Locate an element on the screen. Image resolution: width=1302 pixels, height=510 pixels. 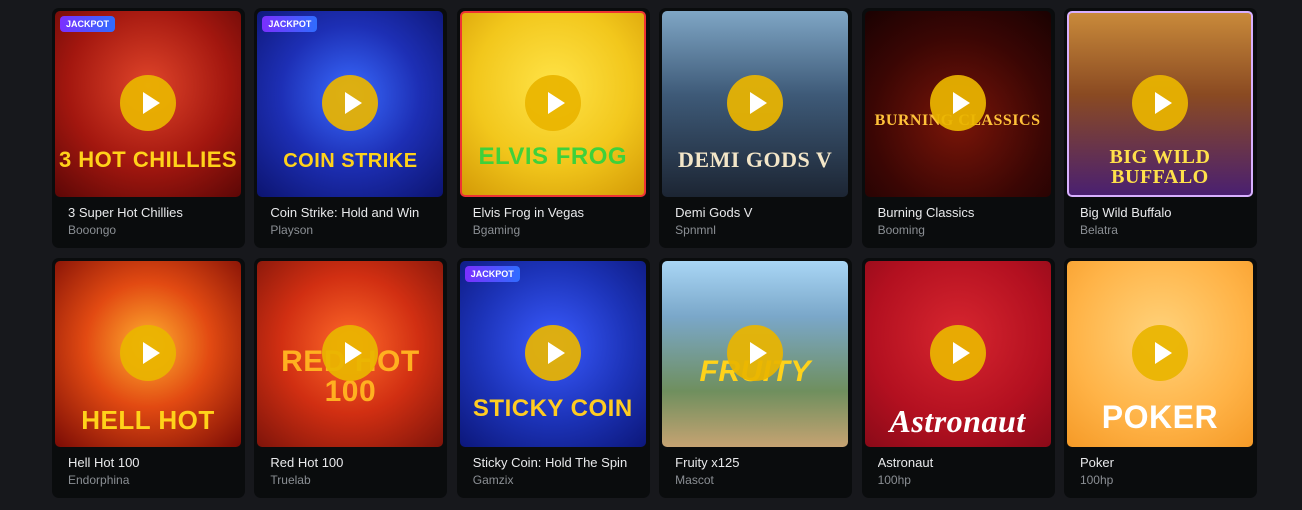
game-title: Big Wild Buffalo is located at coordinates (1125, 212).